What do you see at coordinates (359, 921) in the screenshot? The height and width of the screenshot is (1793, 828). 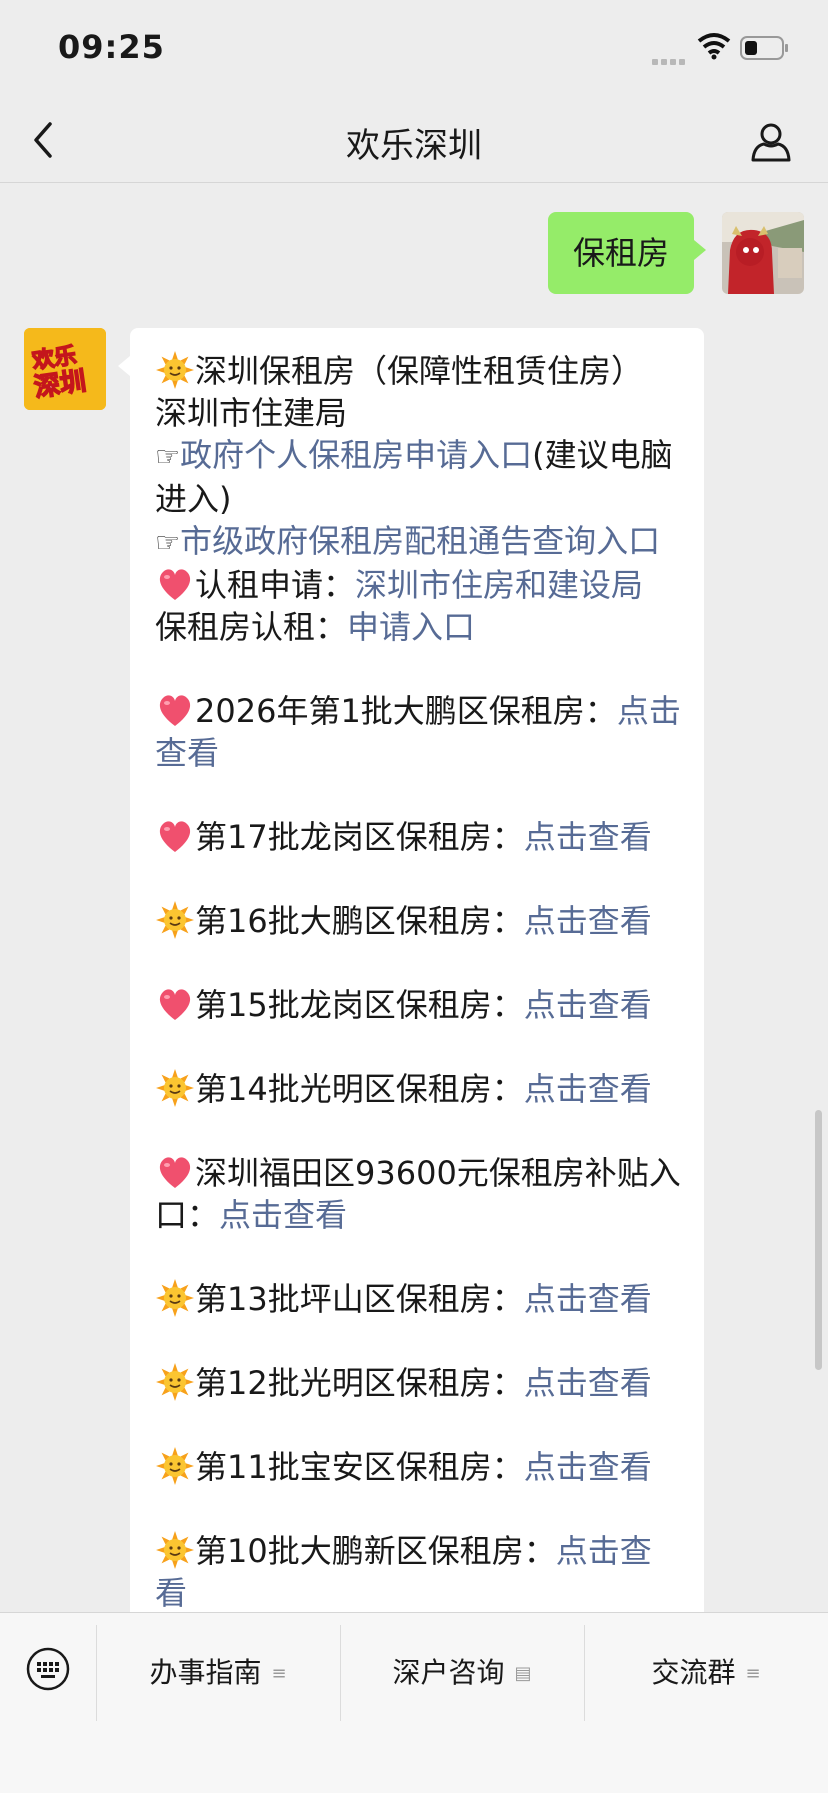 I see `line-text: 第16批大鹏区保租房：` at bounding box center [359, 921].